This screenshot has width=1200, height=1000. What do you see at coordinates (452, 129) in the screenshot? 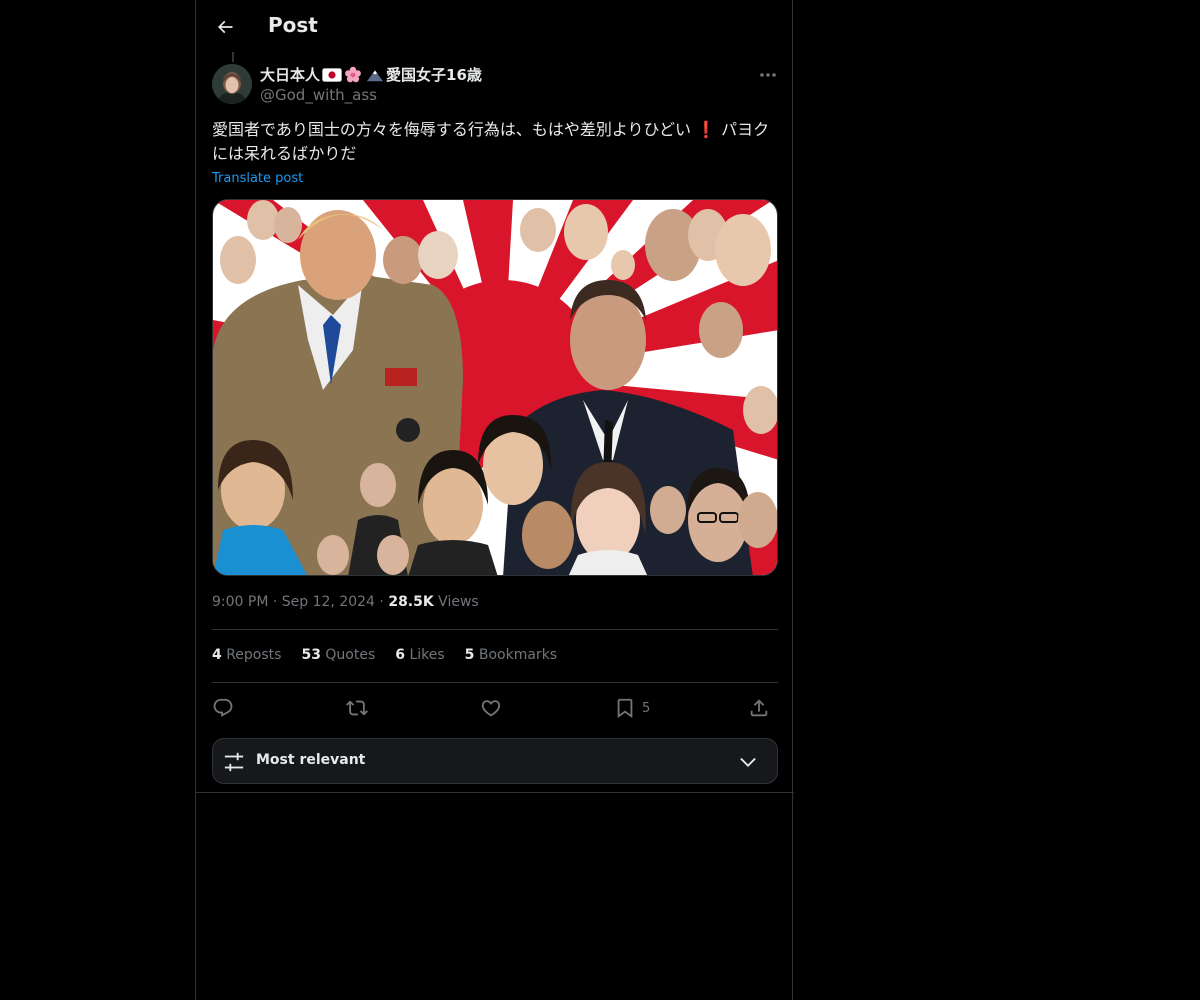
I see `post-text-part1: 愛国者であり国士の方々を侮辱する行為は、もはや差別よりひどい` at bounding box center [452, 129].